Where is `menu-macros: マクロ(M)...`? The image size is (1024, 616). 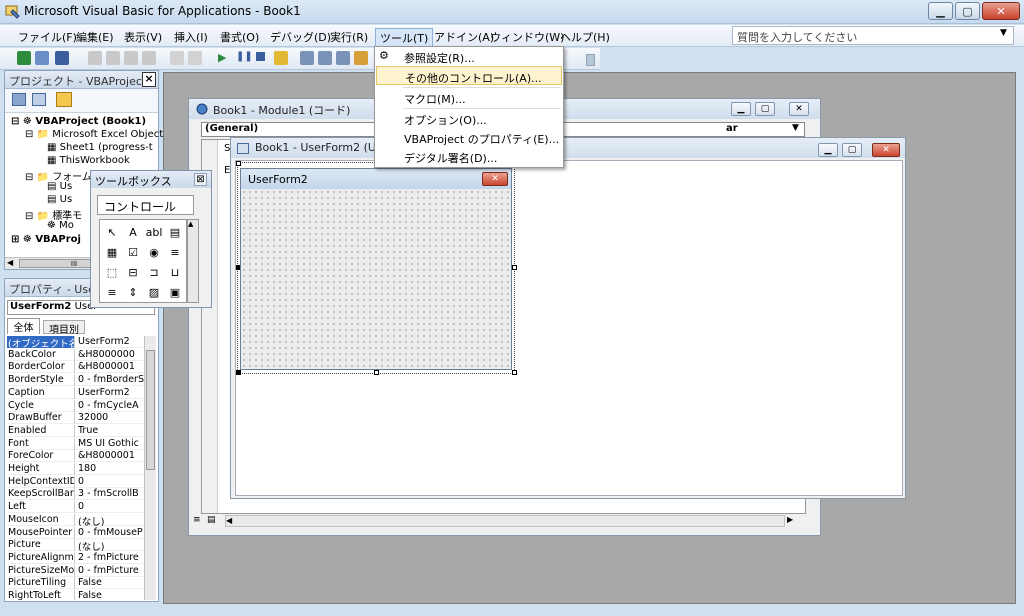 menu-macros: マクロ(M)... is located at coordinates (469, 97).